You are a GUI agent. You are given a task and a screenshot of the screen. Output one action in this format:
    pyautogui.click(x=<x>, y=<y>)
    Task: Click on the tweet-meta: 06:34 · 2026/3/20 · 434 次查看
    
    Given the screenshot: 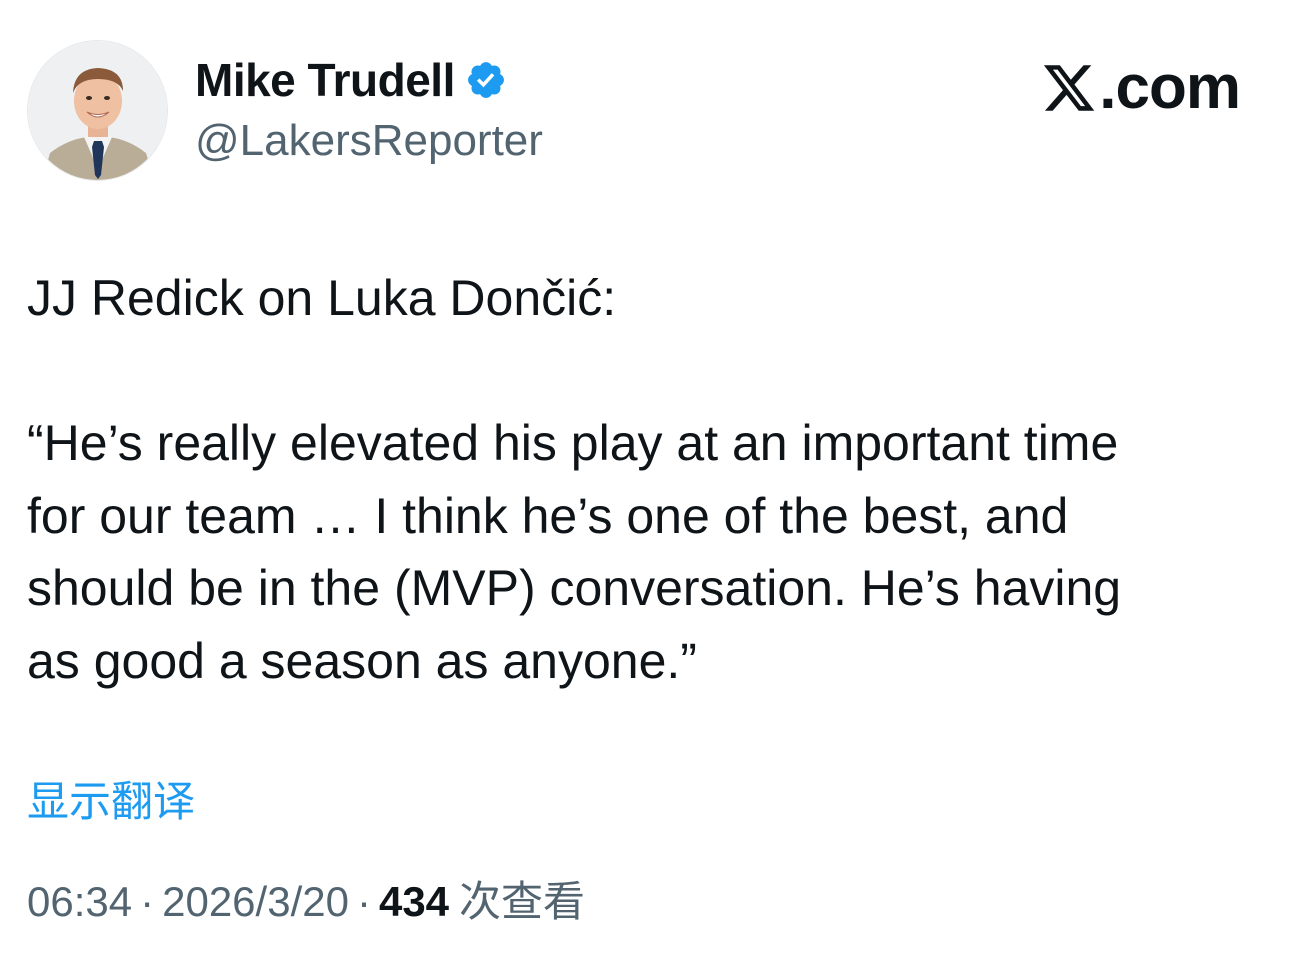 What is the action you would take?
    pyautogui.click(x=306, y=902)
    